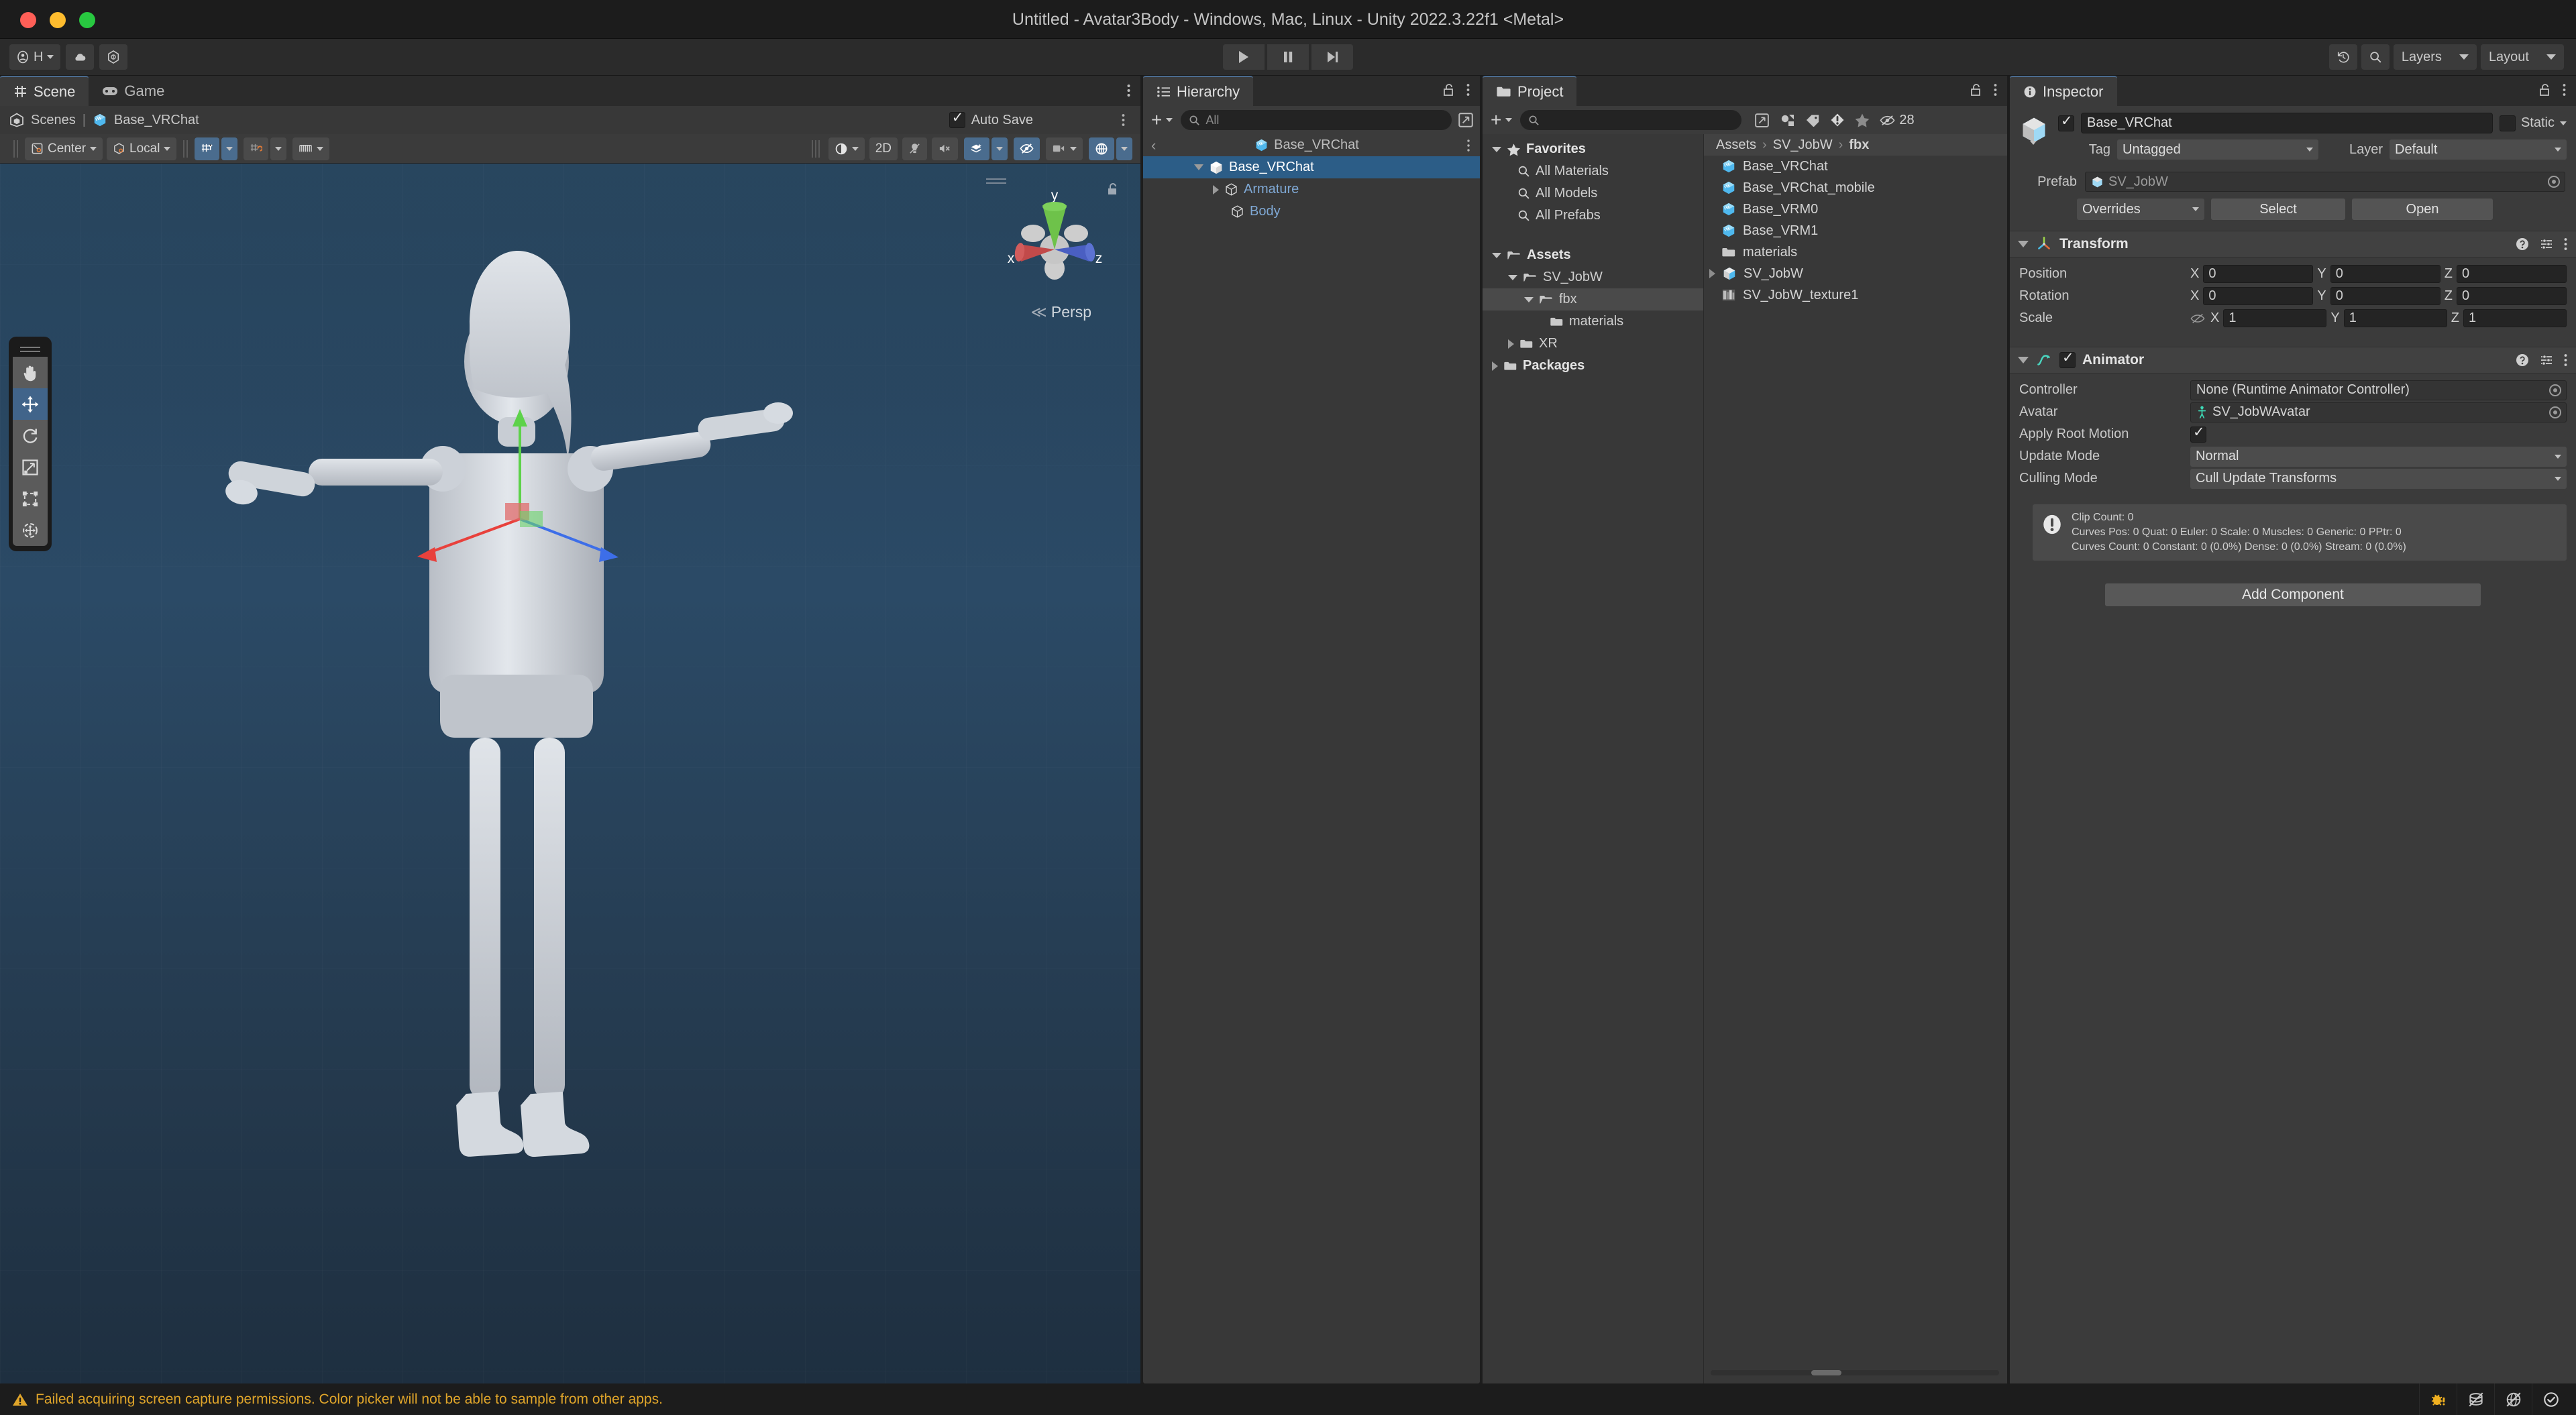 Image resolution: width=2576 pixels, height=1415 pixels. I want to click on filter-type-icon, so click(1788, 120).